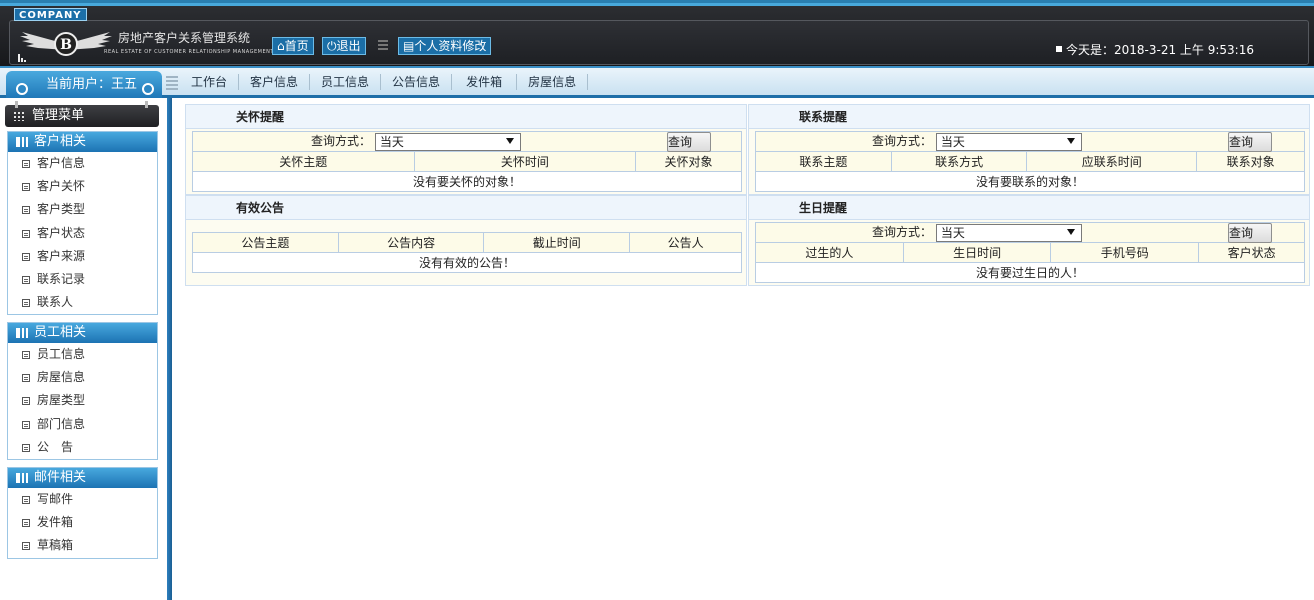  I want to click on sidebar-item-house-type: 房屋类型, so click(82, 400).